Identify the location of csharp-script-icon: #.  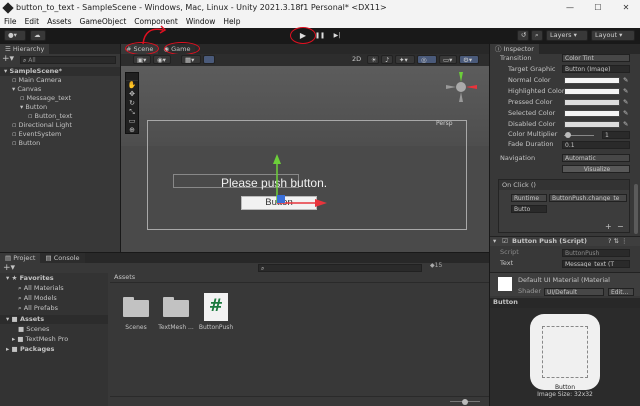
(216, 307).